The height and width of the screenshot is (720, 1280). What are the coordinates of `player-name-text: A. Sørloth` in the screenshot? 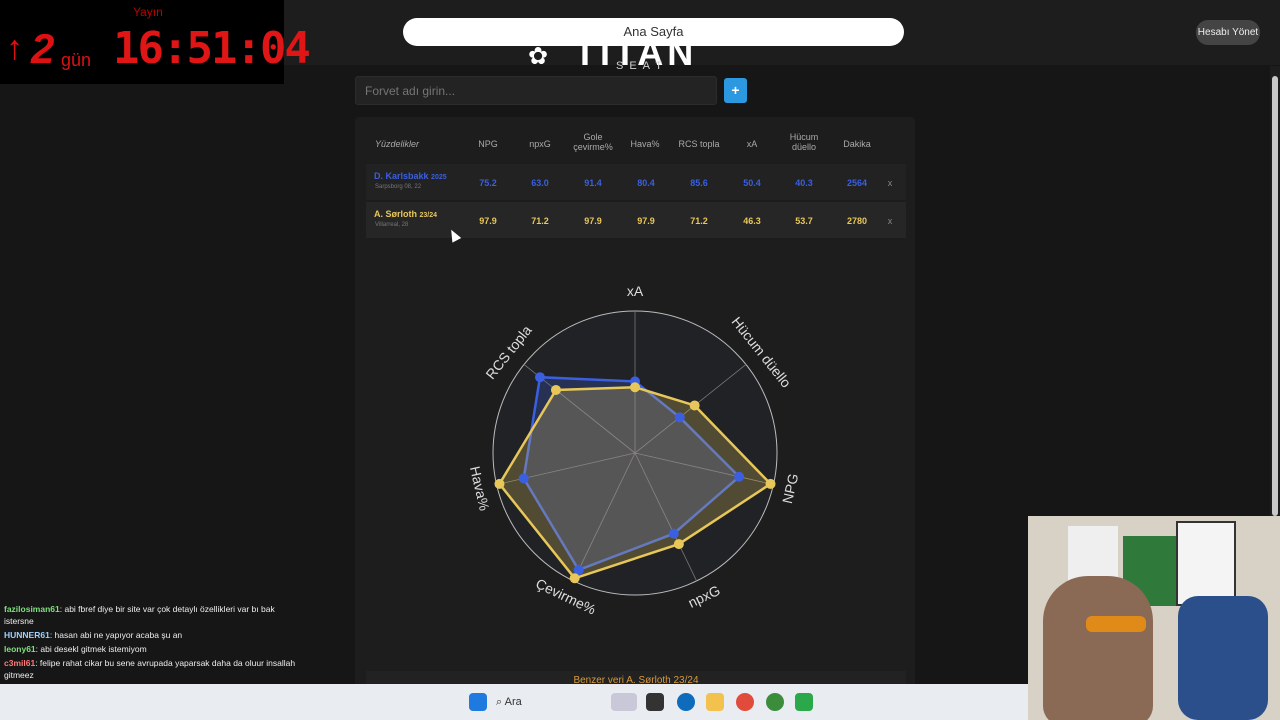 It's located at (395, 214).